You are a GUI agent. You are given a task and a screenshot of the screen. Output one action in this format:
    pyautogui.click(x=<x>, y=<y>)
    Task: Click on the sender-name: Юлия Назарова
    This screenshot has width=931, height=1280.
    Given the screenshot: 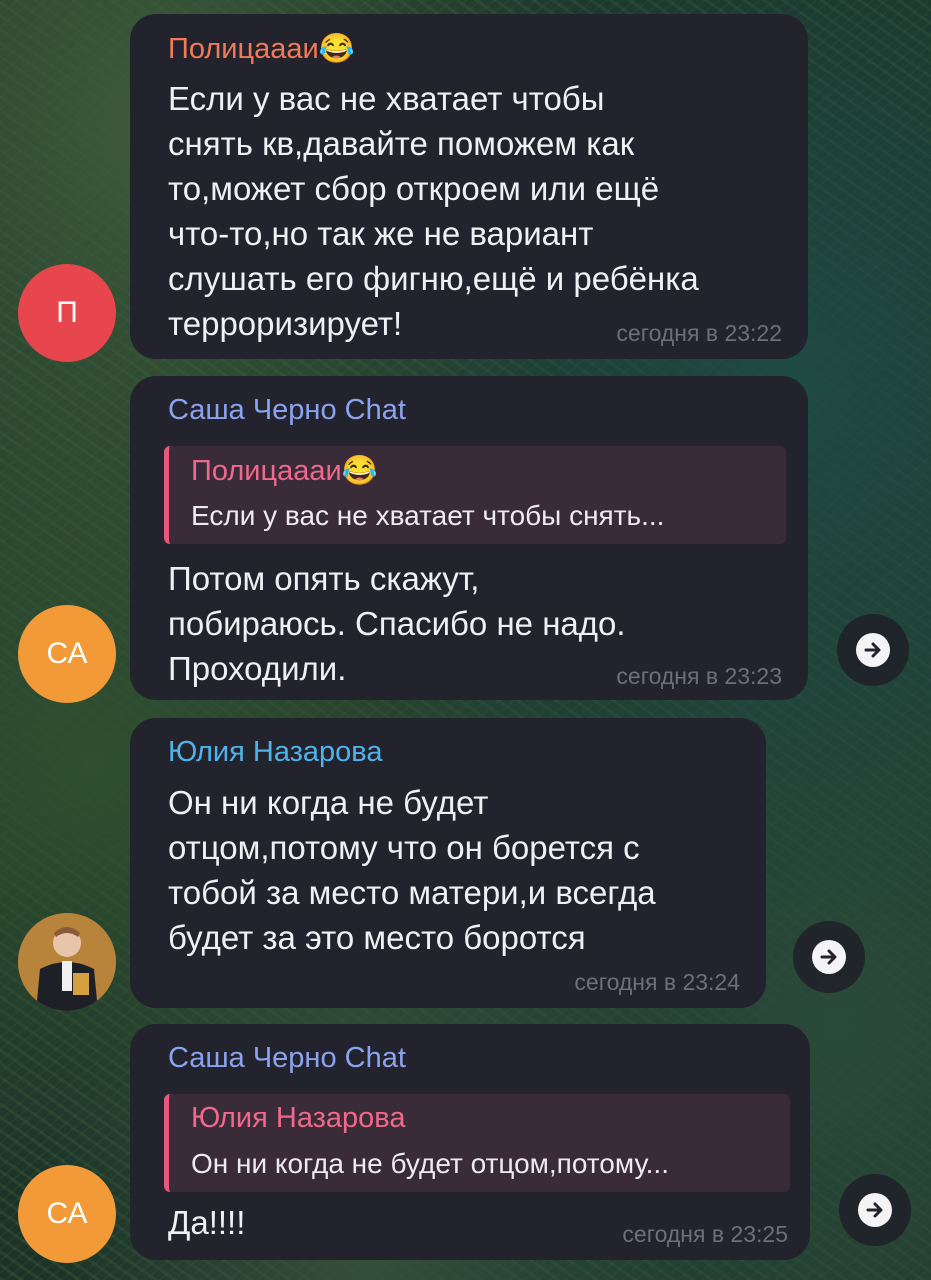 What is the action you would take?
    pyautogui.click(x=275, y=752)
    